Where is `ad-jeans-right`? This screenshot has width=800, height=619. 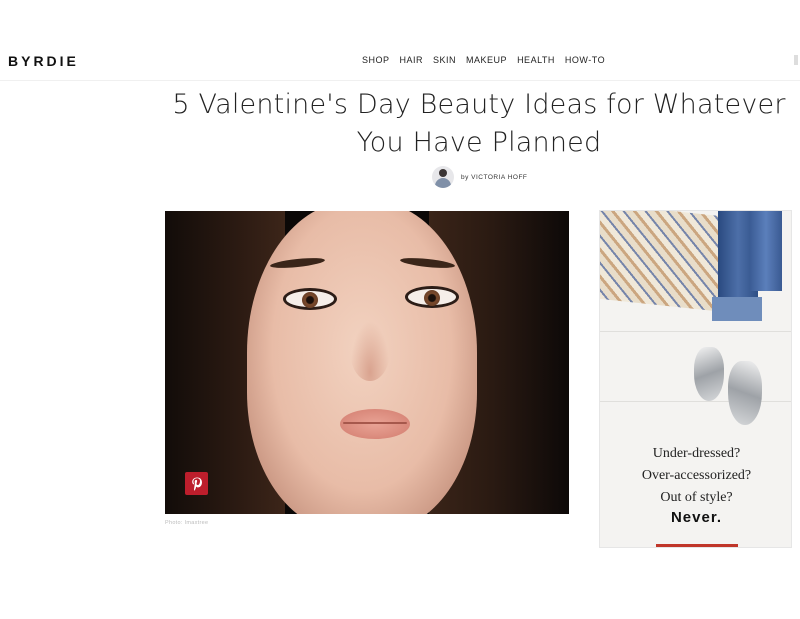
ad-jeans-right is located at coordinates (766, 251).